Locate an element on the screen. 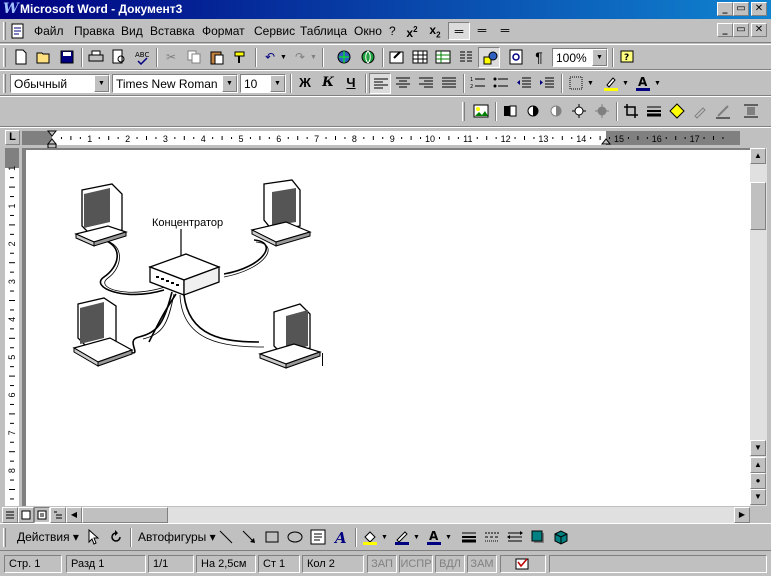 The height and width of the screenshot is (576, 771). crop-button is located at coordinates (631, 111).